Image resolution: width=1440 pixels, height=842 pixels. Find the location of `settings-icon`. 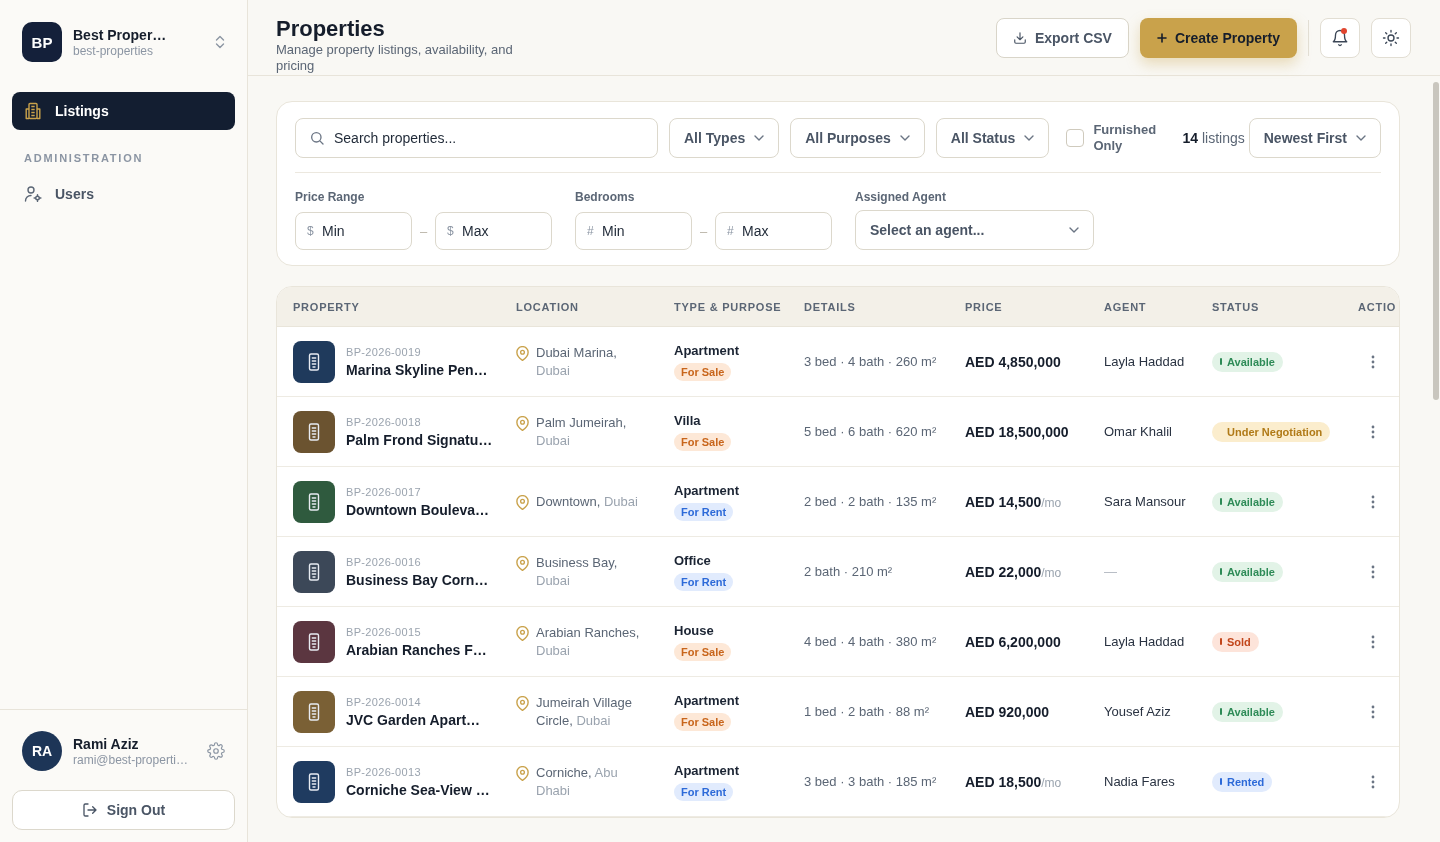

settings-icon is located at coordinates (216, 751).